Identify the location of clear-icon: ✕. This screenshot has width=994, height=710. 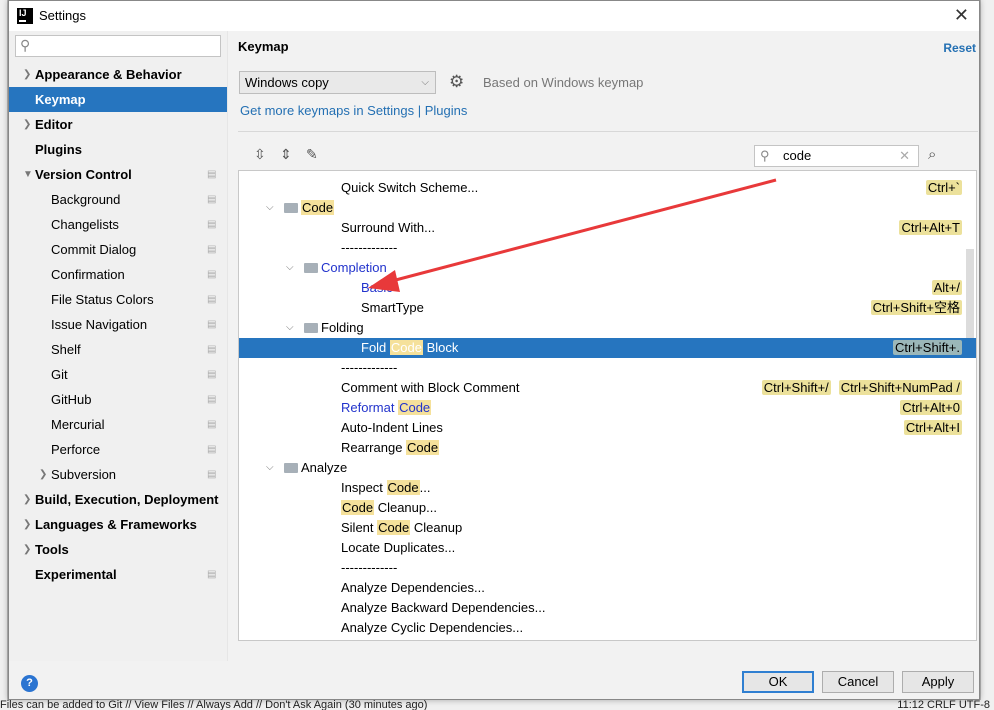
(904, 156).